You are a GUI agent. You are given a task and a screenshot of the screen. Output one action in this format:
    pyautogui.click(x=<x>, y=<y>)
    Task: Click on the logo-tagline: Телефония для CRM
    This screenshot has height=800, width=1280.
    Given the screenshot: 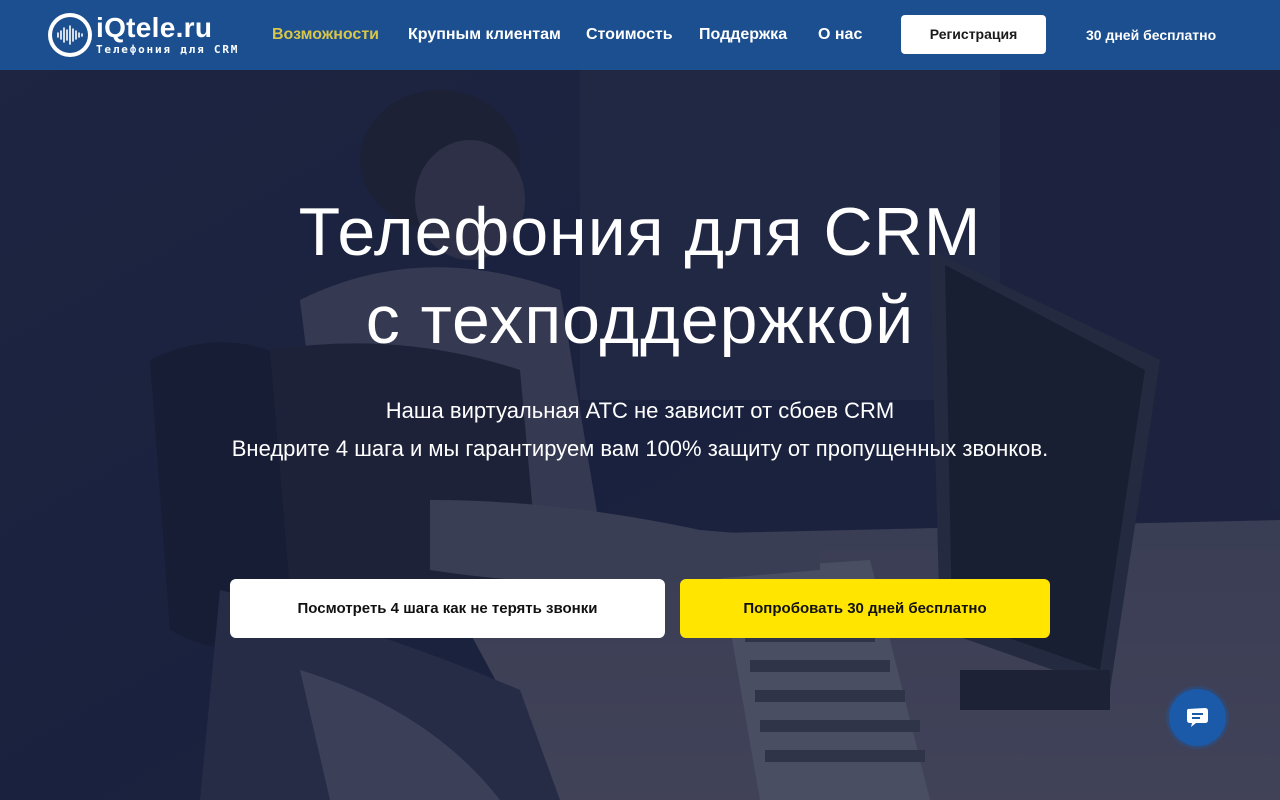 What is the action you would take?
    pyautogui.click(x=168, y=49)
    